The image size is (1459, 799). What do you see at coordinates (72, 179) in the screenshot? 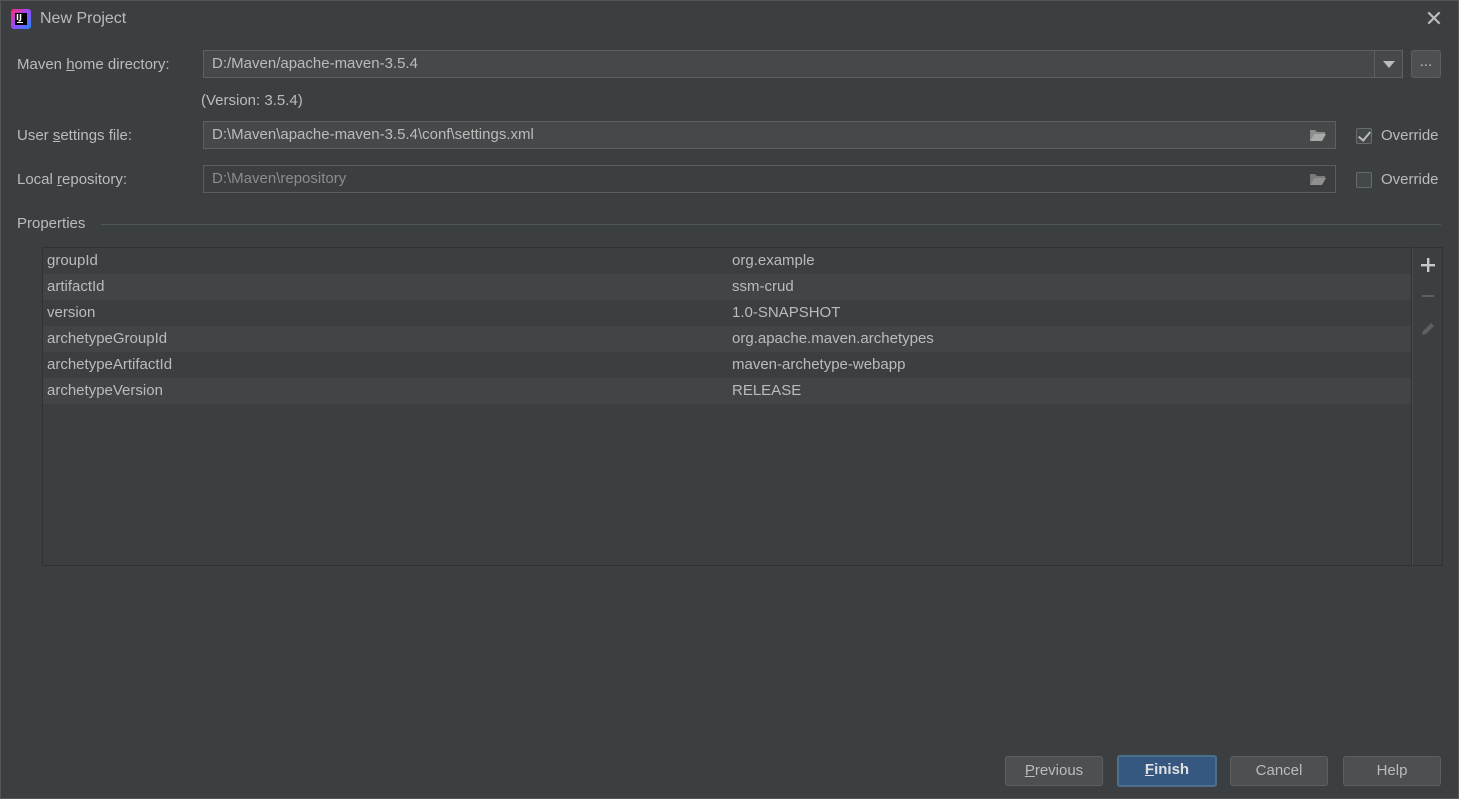
I see `local-repository-label: Local repository:` at bounding box center [72, 179].